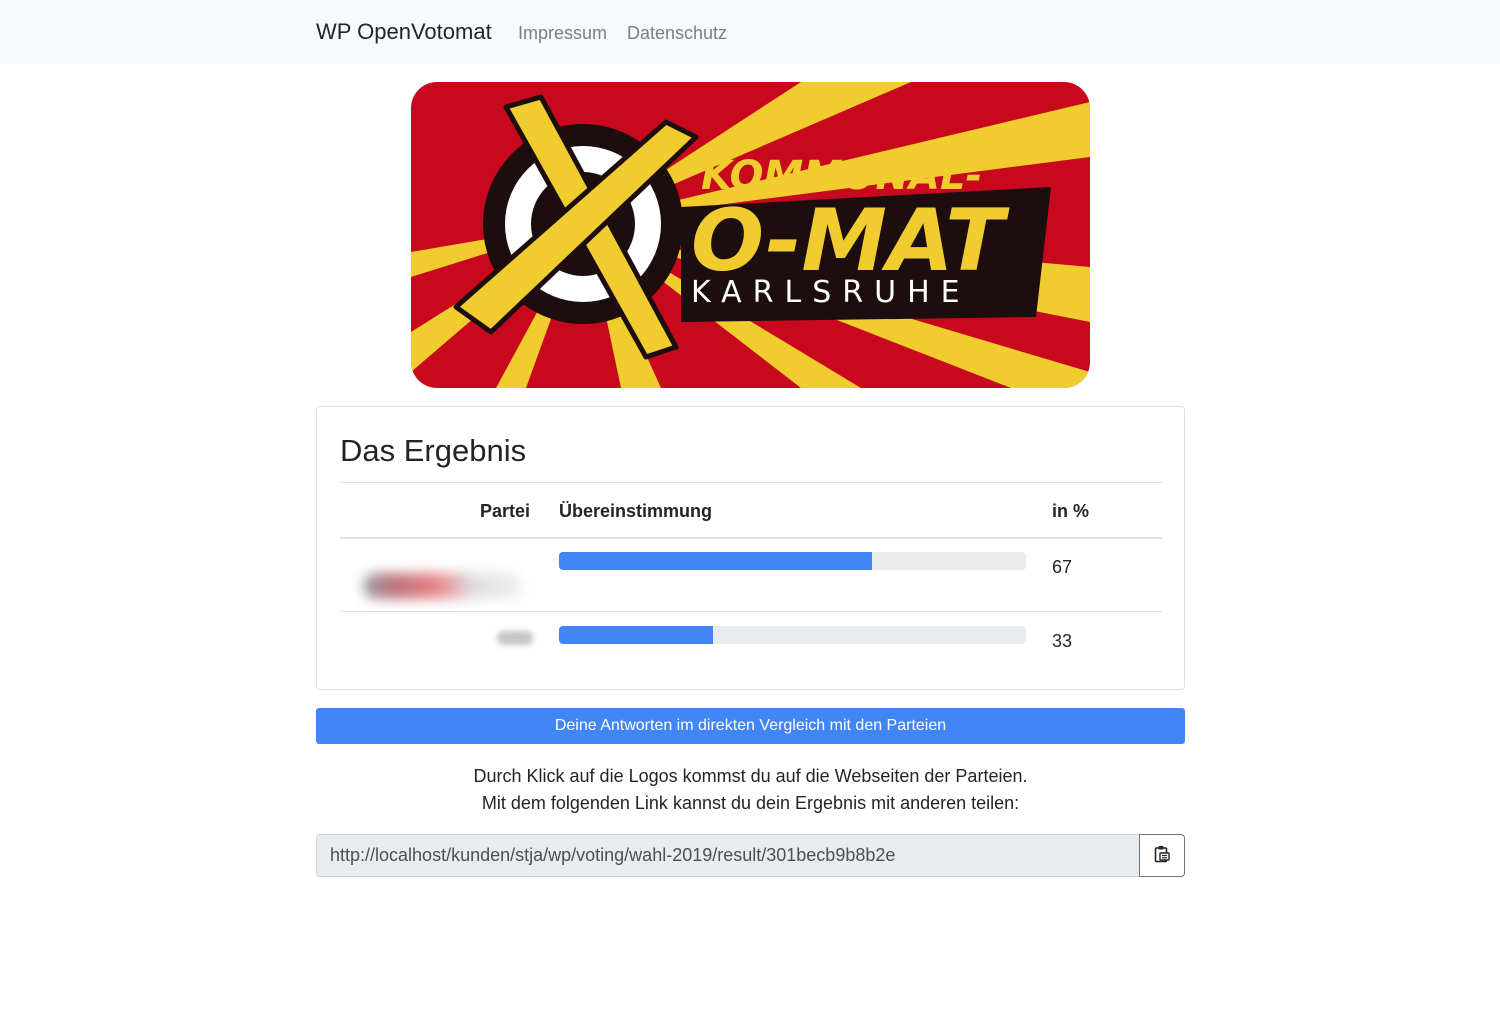 This screenshot has height=1017, width=1500. Describe the element at coordinates (750, 235) in the screenshot. I see `kommunal-o-mat-banner: KOMMUNAL- O-MAT KARLSRUHE` at that location.